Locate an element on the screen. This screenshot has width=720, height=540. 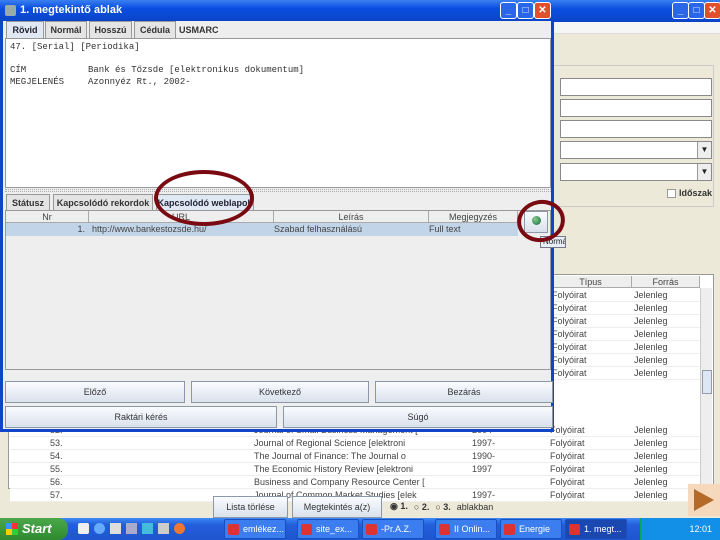
ie-icon is located at coordinates (99, 528).